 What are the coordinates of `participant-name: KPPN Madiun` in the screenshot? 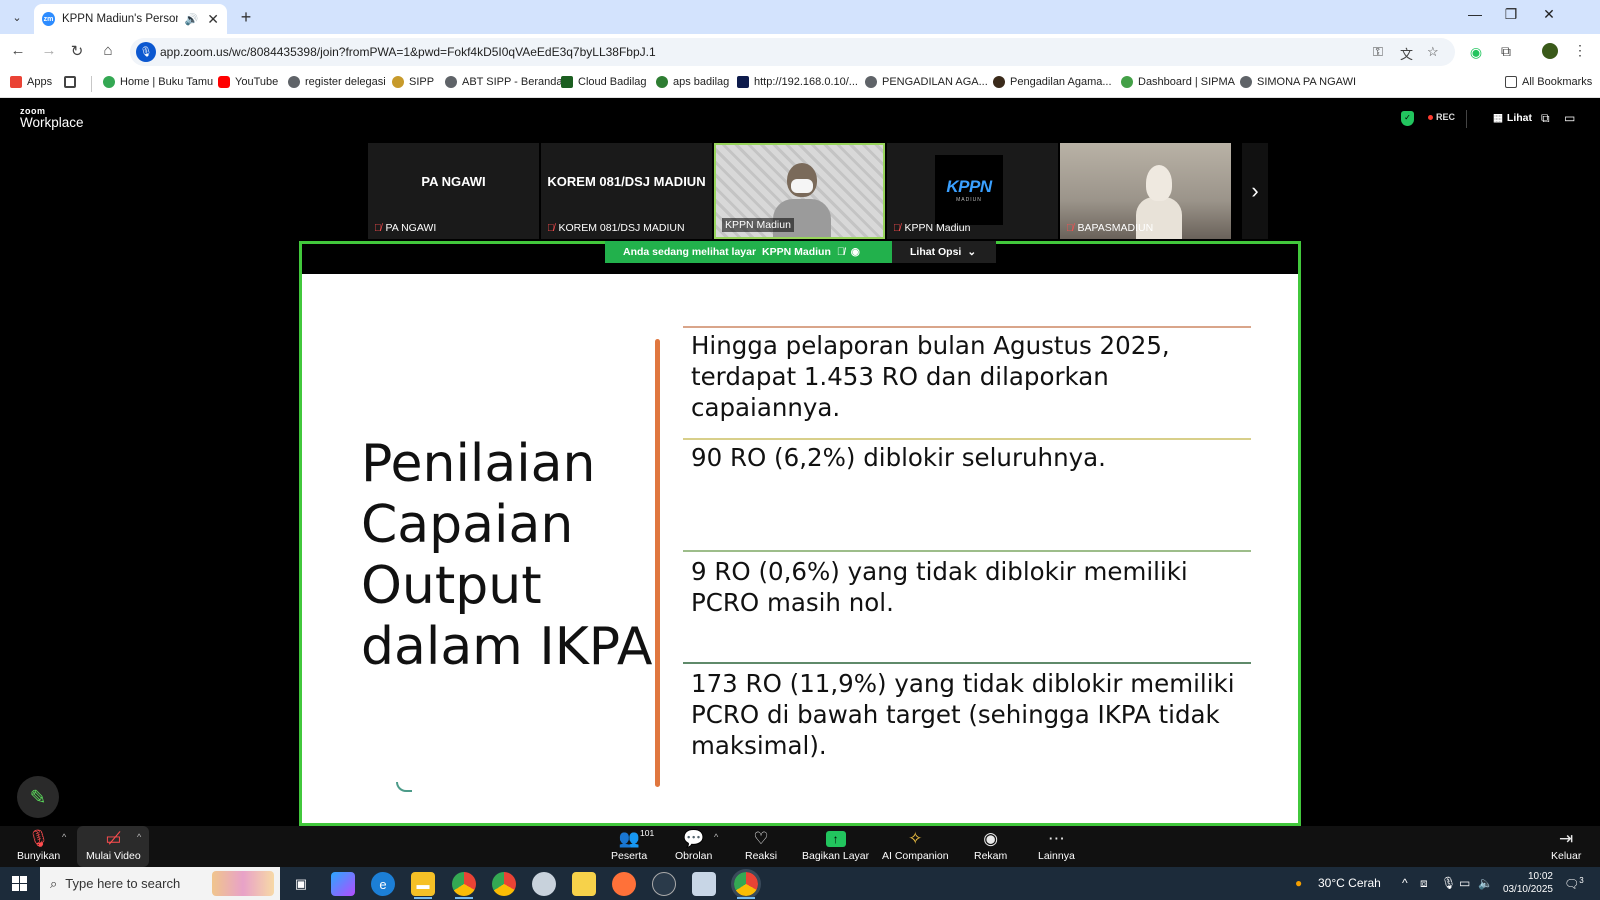 It's located at (937, 228).